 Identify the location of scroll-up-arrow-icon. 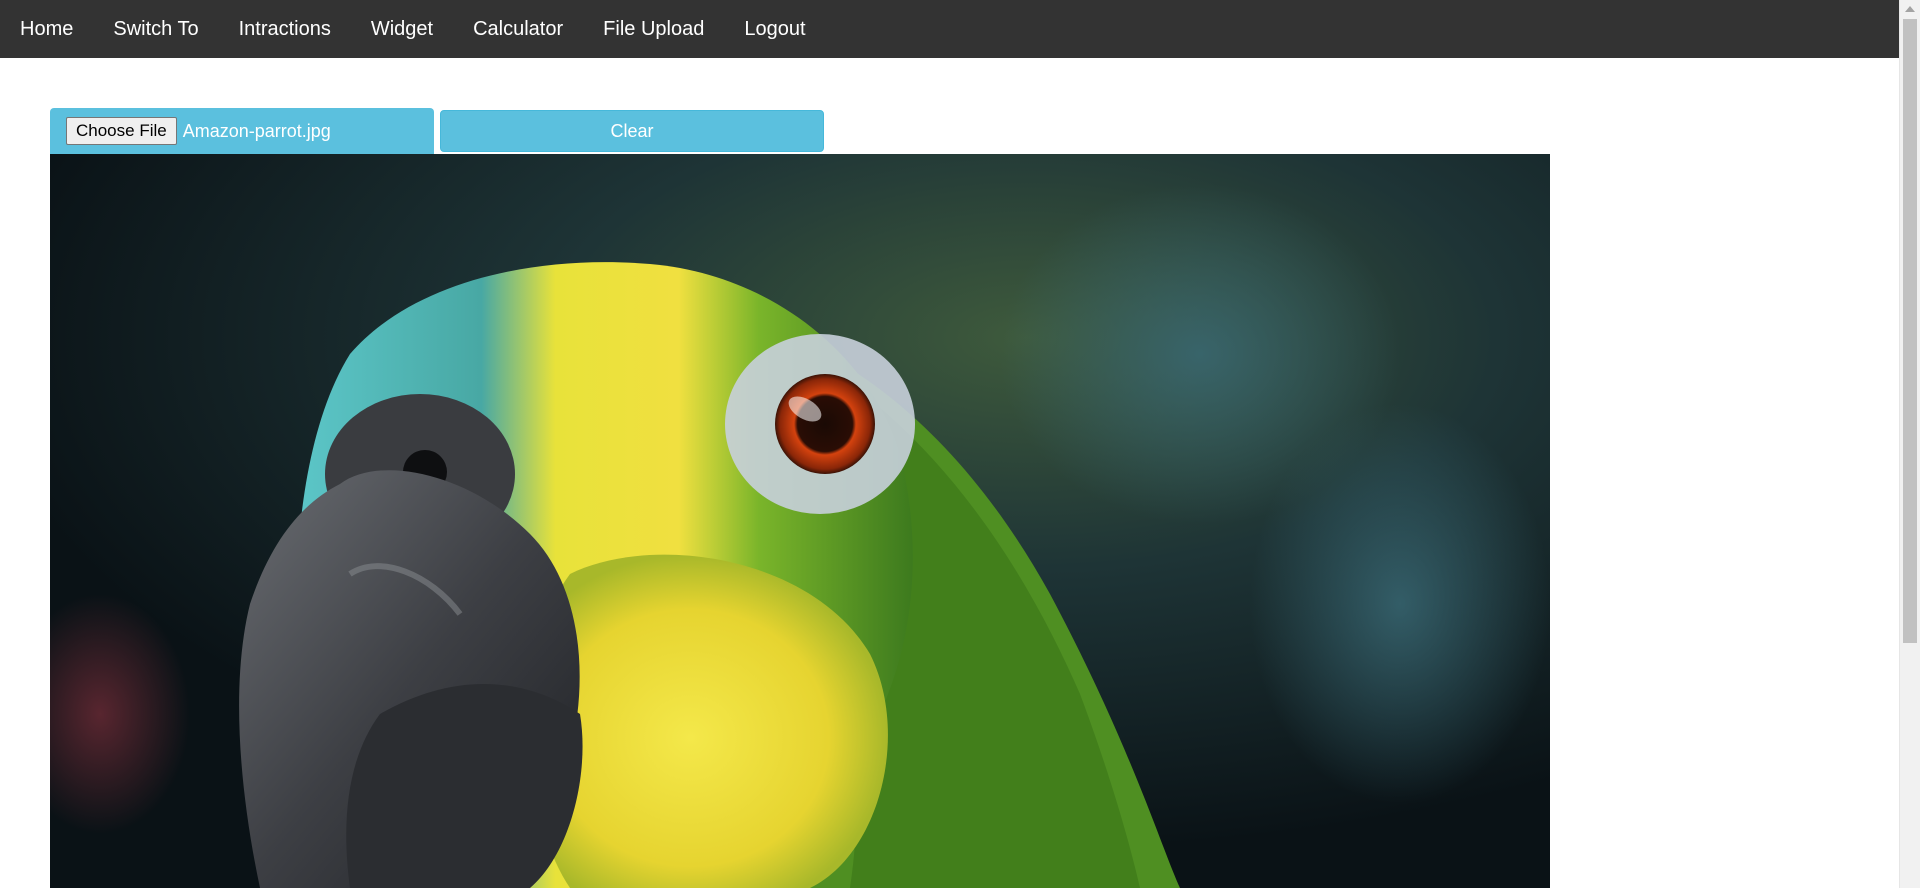
(1910, 8).